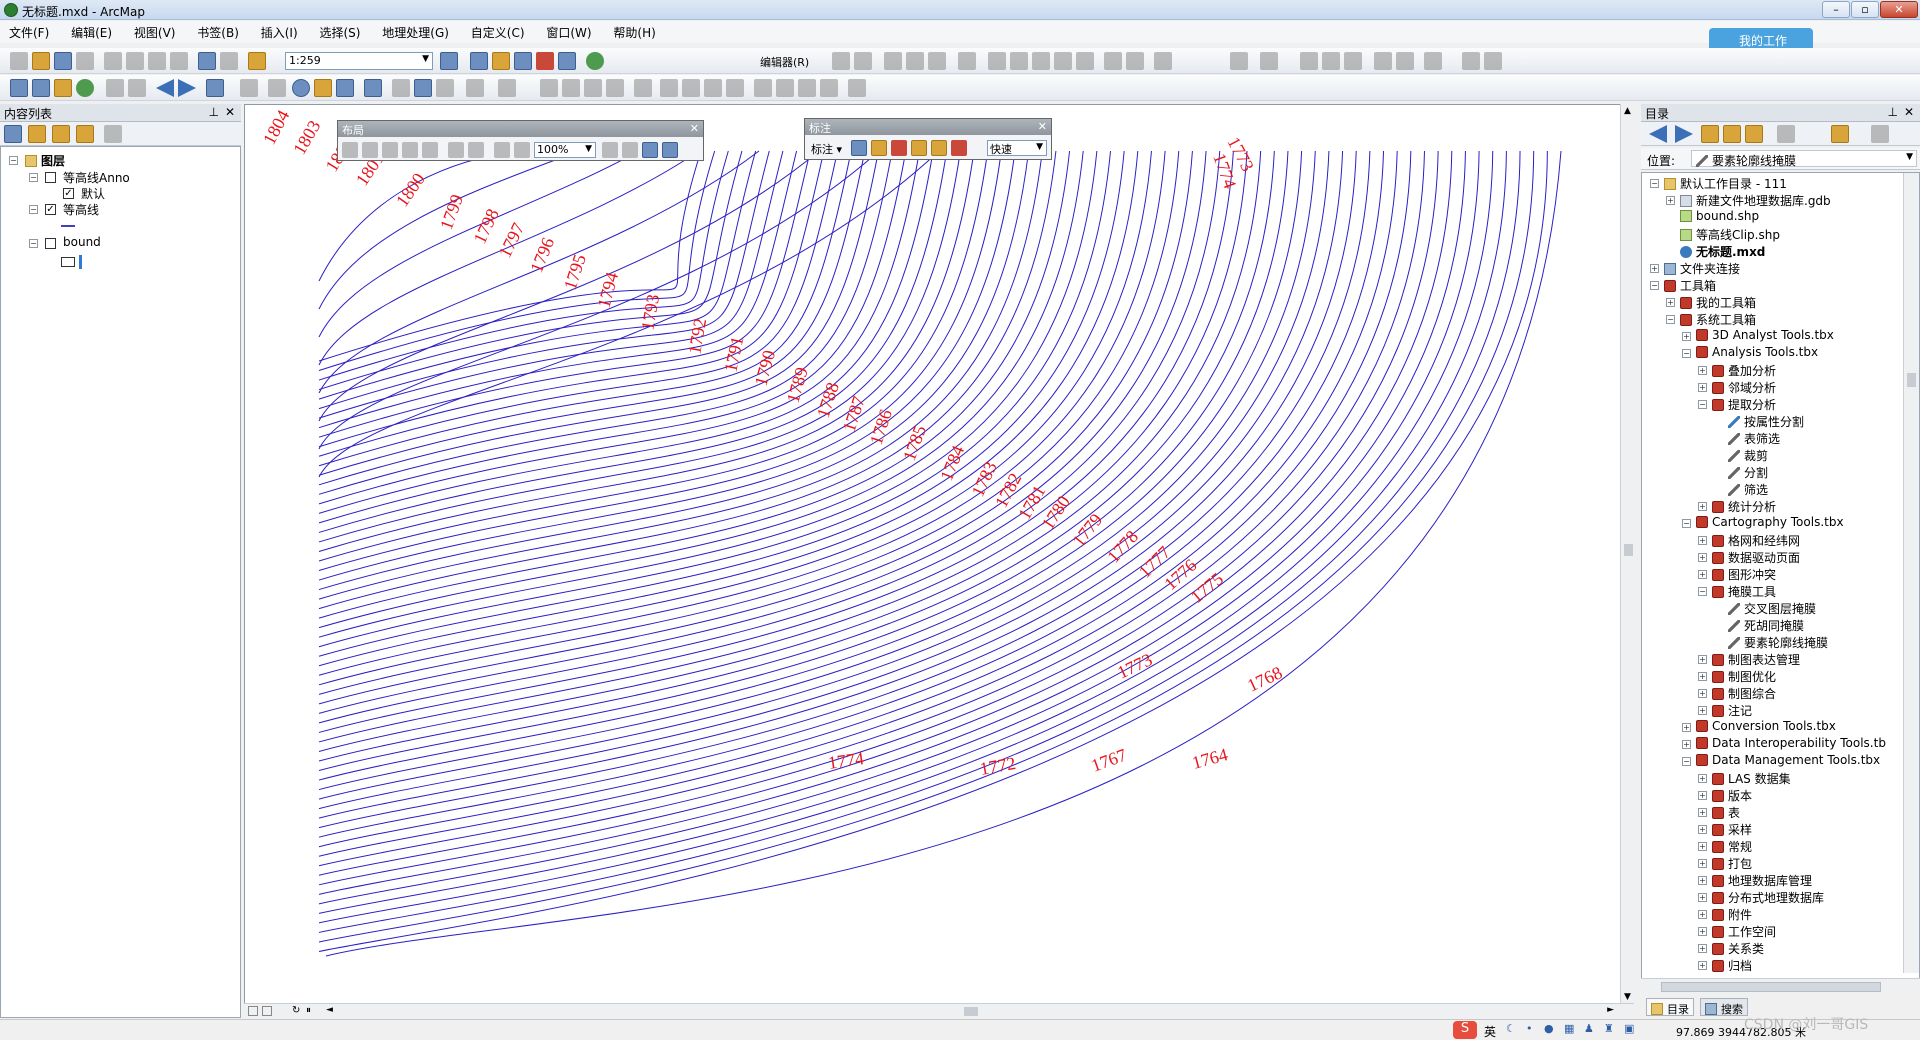 This screenshot has width=1920, height=1040. What do you see at coordinates (85, 134) in the screenshot?
I see `list-by-selection-icon` at bounding box center [85, 134].